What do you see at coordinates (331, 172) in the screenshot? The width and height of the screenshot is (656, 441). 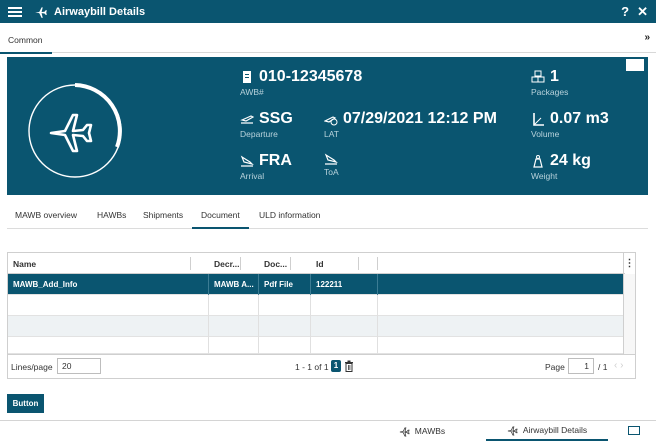 I see `toa-label: ToA` at bounding box center [331, 172].